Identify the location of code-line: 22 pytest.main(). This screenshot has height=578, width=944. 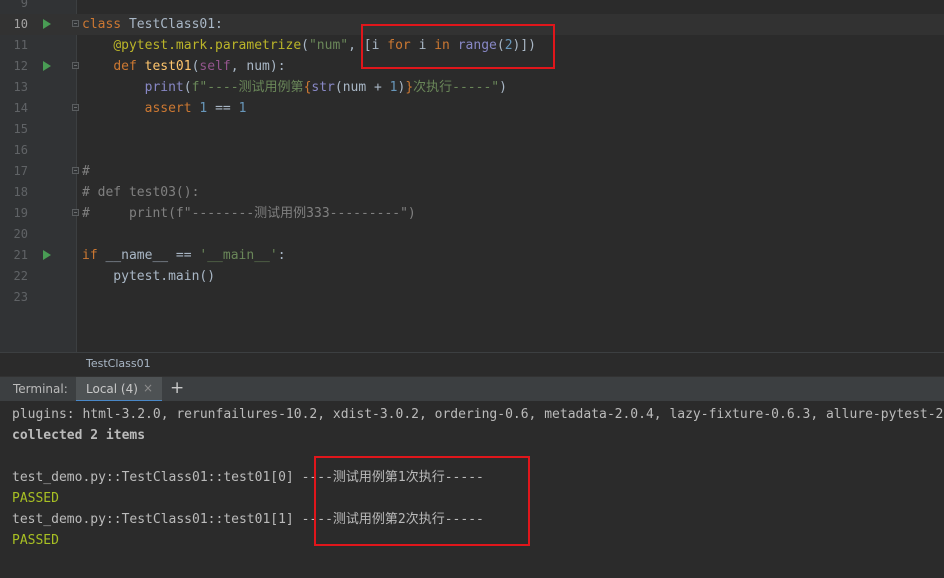
(472, 276).